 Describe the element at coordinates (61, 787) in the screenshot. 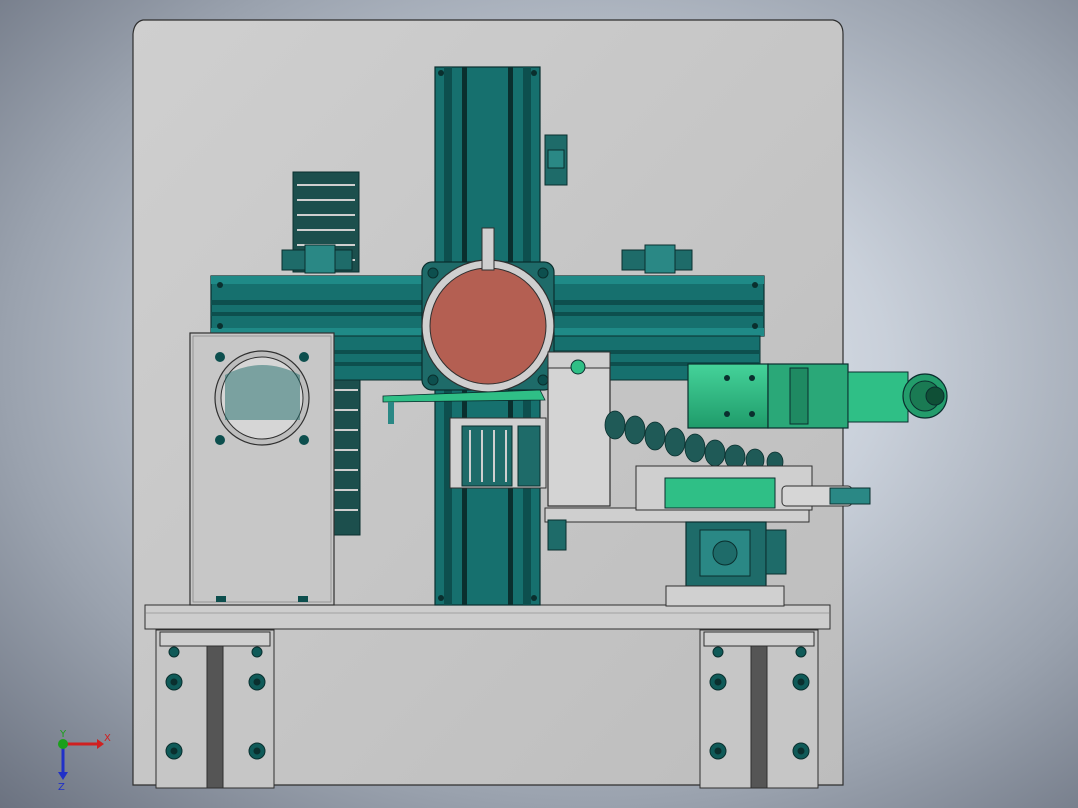

I see `triad-z-label: Z` at that location.